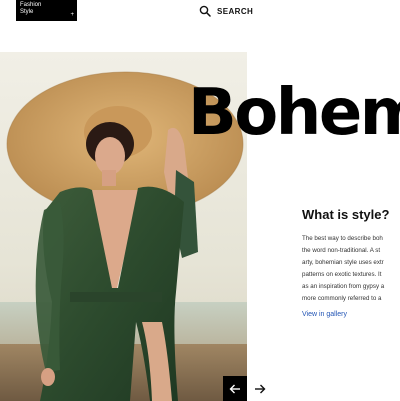 Image resolution: width=400 pixels, height=401 pixels. Describe the element at coordinates (46, 10) in the screenshot. I see `brand-logo: Fashion Style +` at that location.